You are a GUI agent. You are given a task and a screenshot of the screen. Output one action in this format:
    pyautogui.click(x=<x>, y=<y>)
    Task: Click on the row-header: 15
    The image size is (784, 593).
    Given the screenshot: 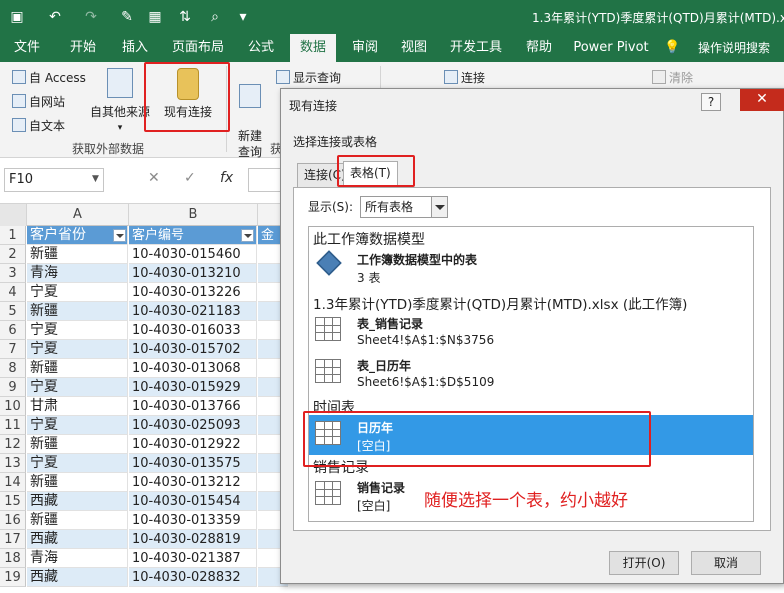 What is the action you would take?
    pyautogui.click(x=13, y=501)
    